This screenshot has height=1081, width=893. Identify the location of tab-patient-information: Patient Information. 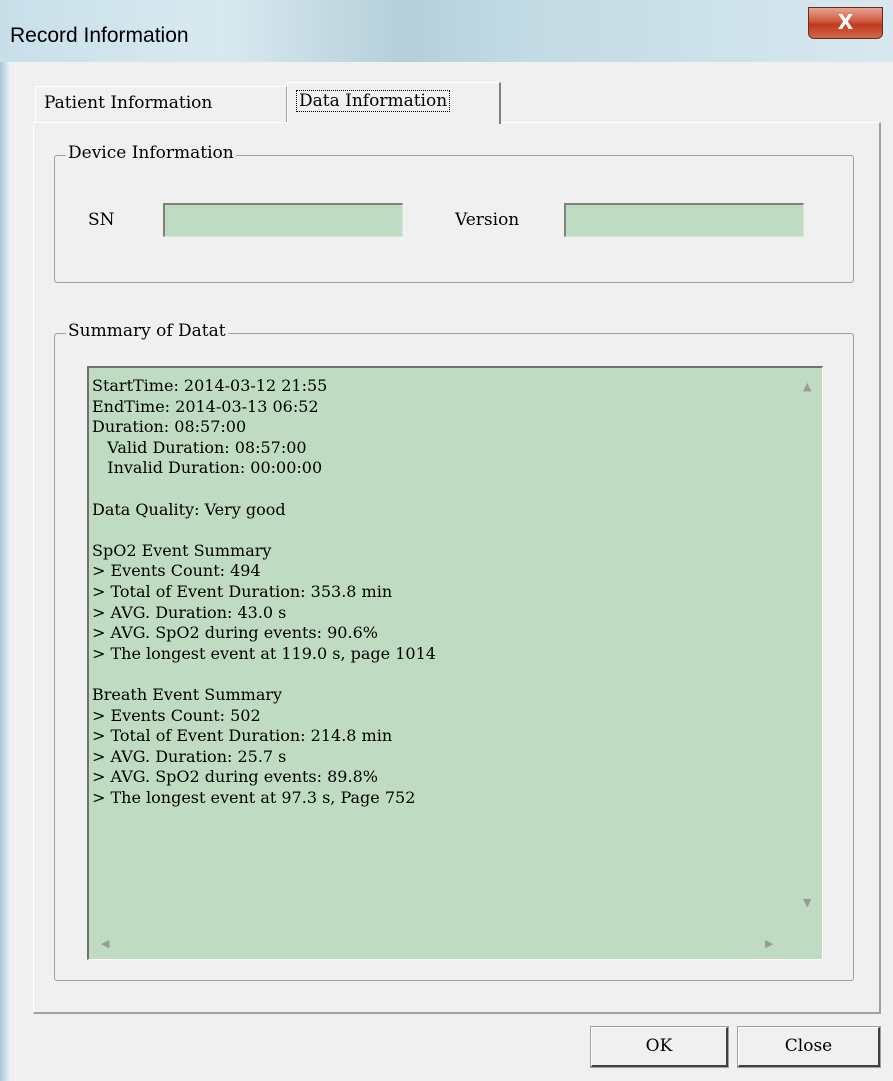
(161, 104).